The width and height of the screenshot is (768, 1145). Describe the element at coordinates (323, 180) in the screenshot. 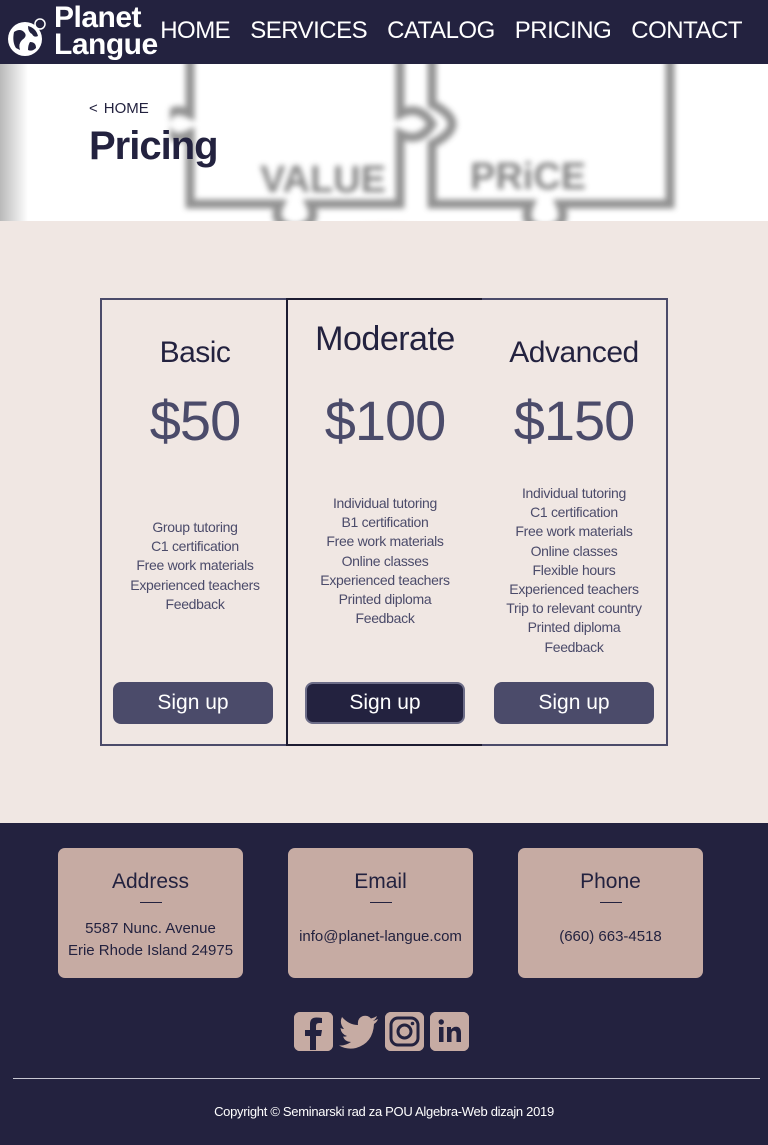

I see `puzzle-word-value: VALUE` at that location.